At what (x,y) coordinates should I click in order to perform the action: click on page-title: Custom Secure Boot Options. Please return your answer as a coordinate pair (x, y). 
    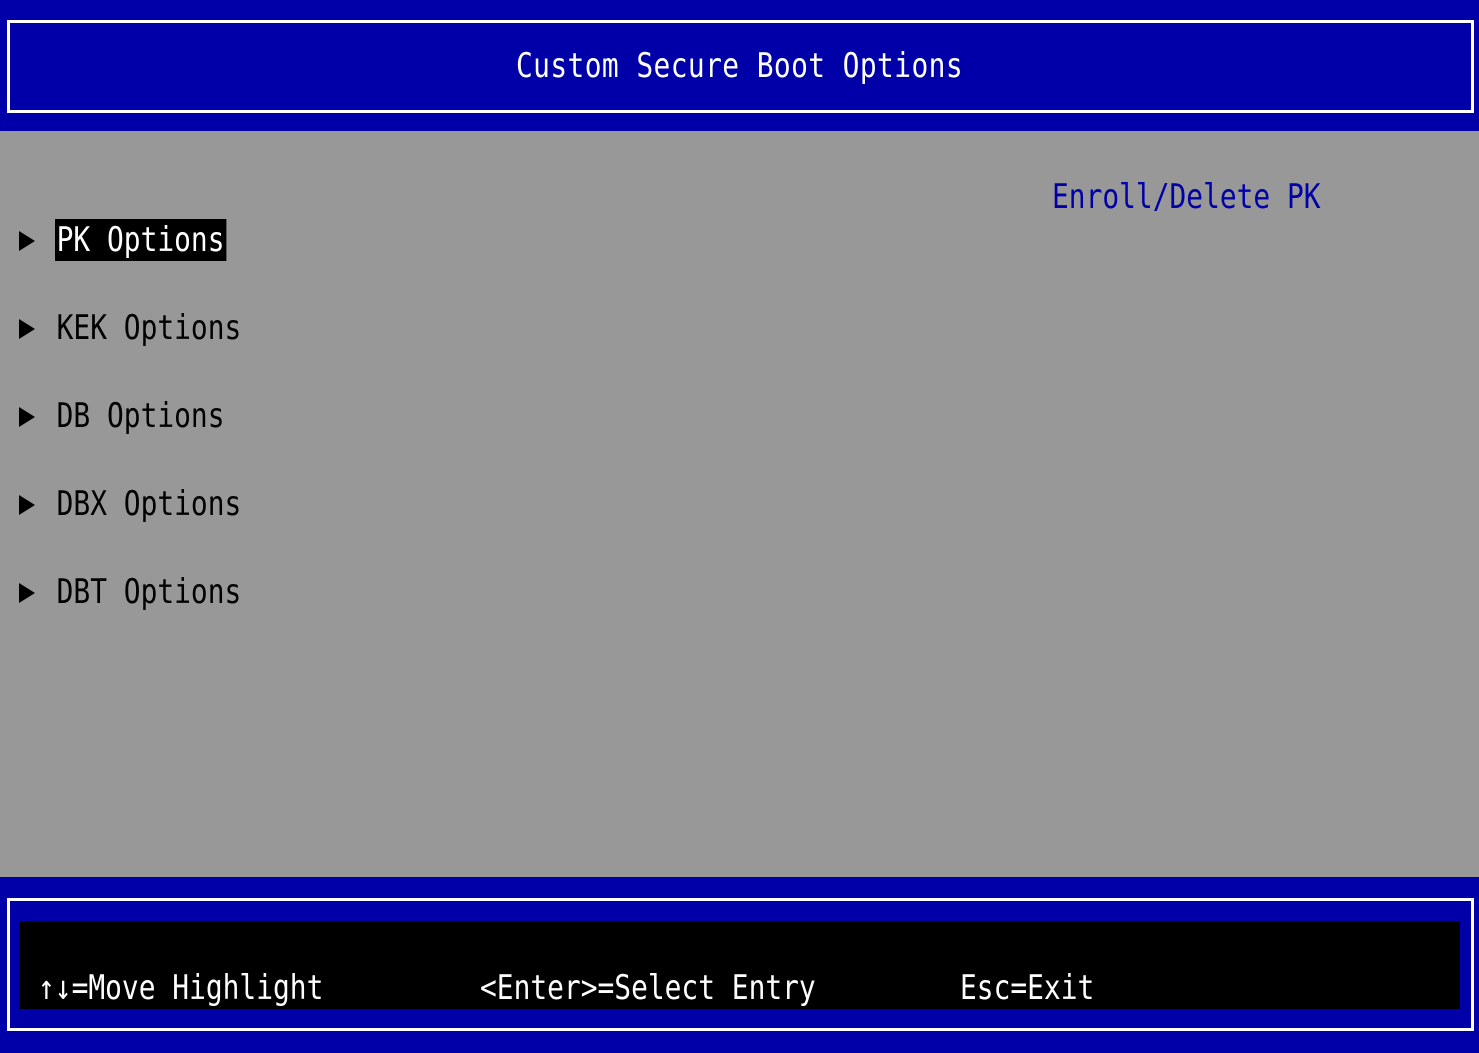
    Looking at the image, I should click on (739, 66).